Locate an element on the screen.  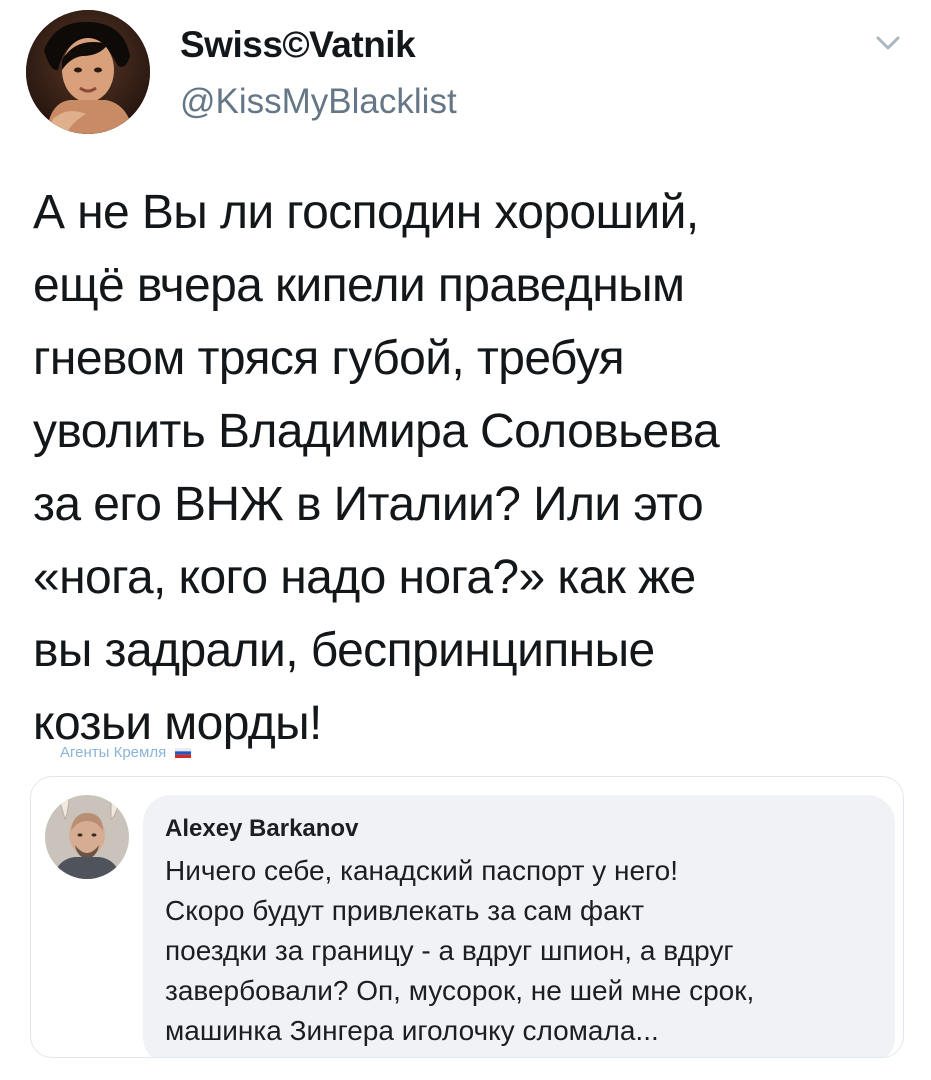
tweet-text-line: «нога, кого надо нога?» как же is located at coordinates (364, 577).